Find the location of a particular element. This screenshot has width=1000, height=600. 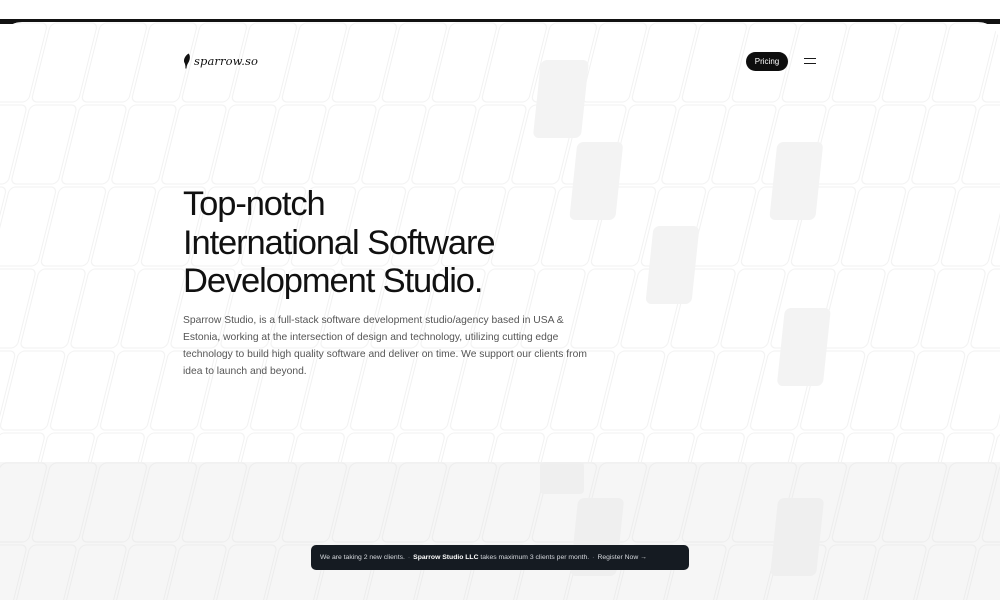

banner-lead-text: We are taking 2 new clients. is located at coordinates (362, 557).